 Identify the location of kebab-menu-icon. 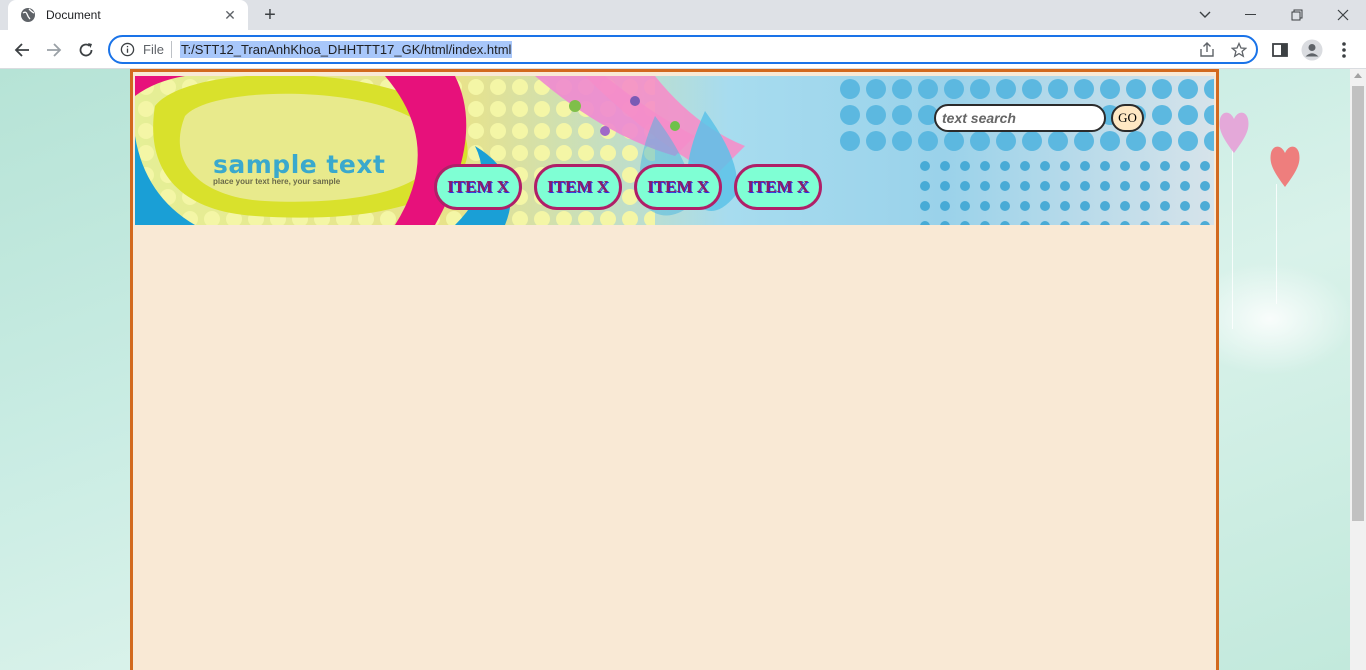
(1344, 50).